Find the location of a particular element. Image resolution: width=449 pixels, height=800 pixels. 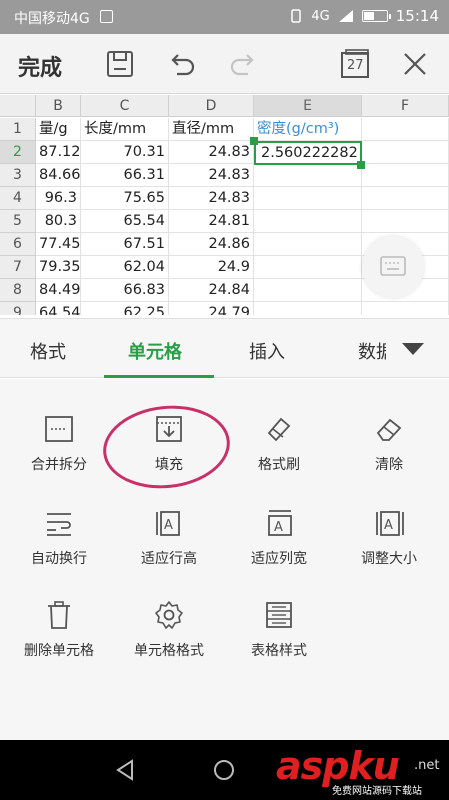

selected-cell-e2: 2.560222282 is located at coordinates (308, 153).